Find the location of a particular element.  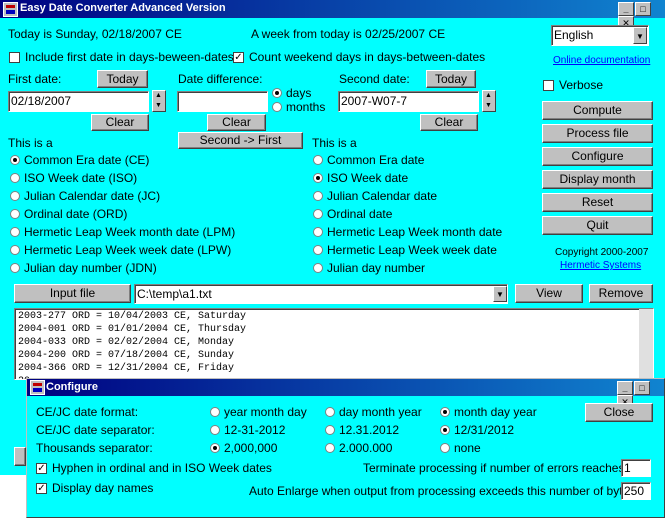

months-radio is located at coordinates (277, 107).